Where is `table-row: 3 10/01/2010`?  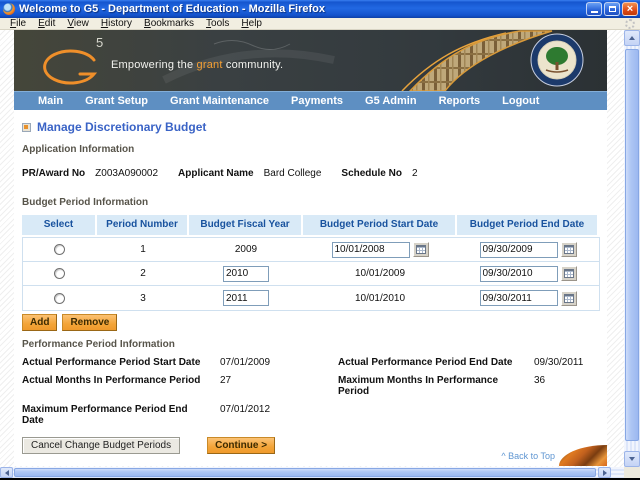
table-row: 3 10/01/2010 is located at coordinates (311, 298).